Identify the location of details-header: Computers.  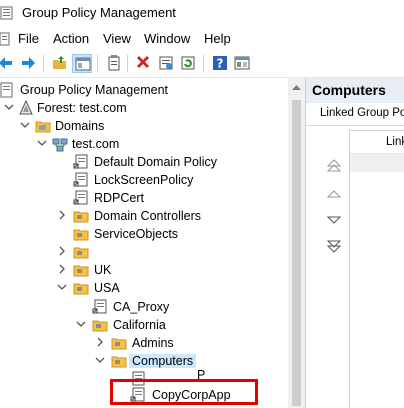
(355, 90).